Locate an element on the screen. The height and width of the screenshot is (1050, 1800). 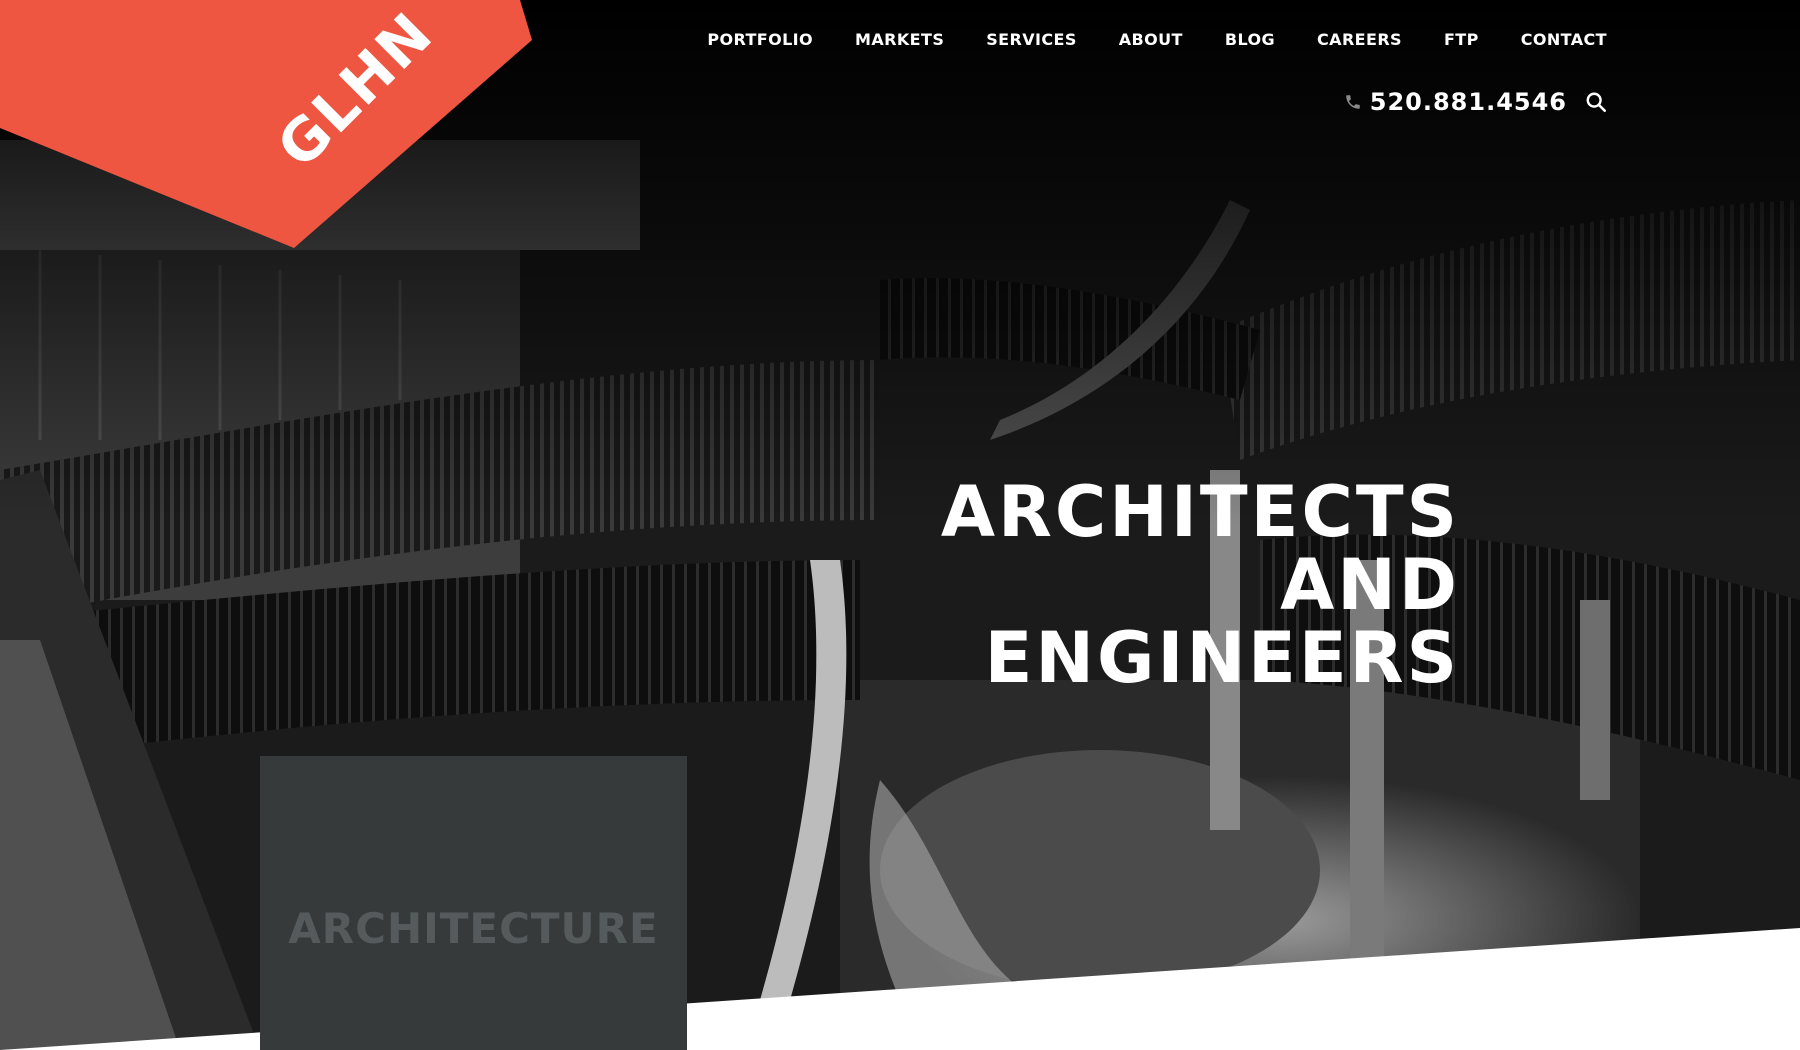
tagline-line-3: ENGINEERS is located at coordinates (1222, 658).